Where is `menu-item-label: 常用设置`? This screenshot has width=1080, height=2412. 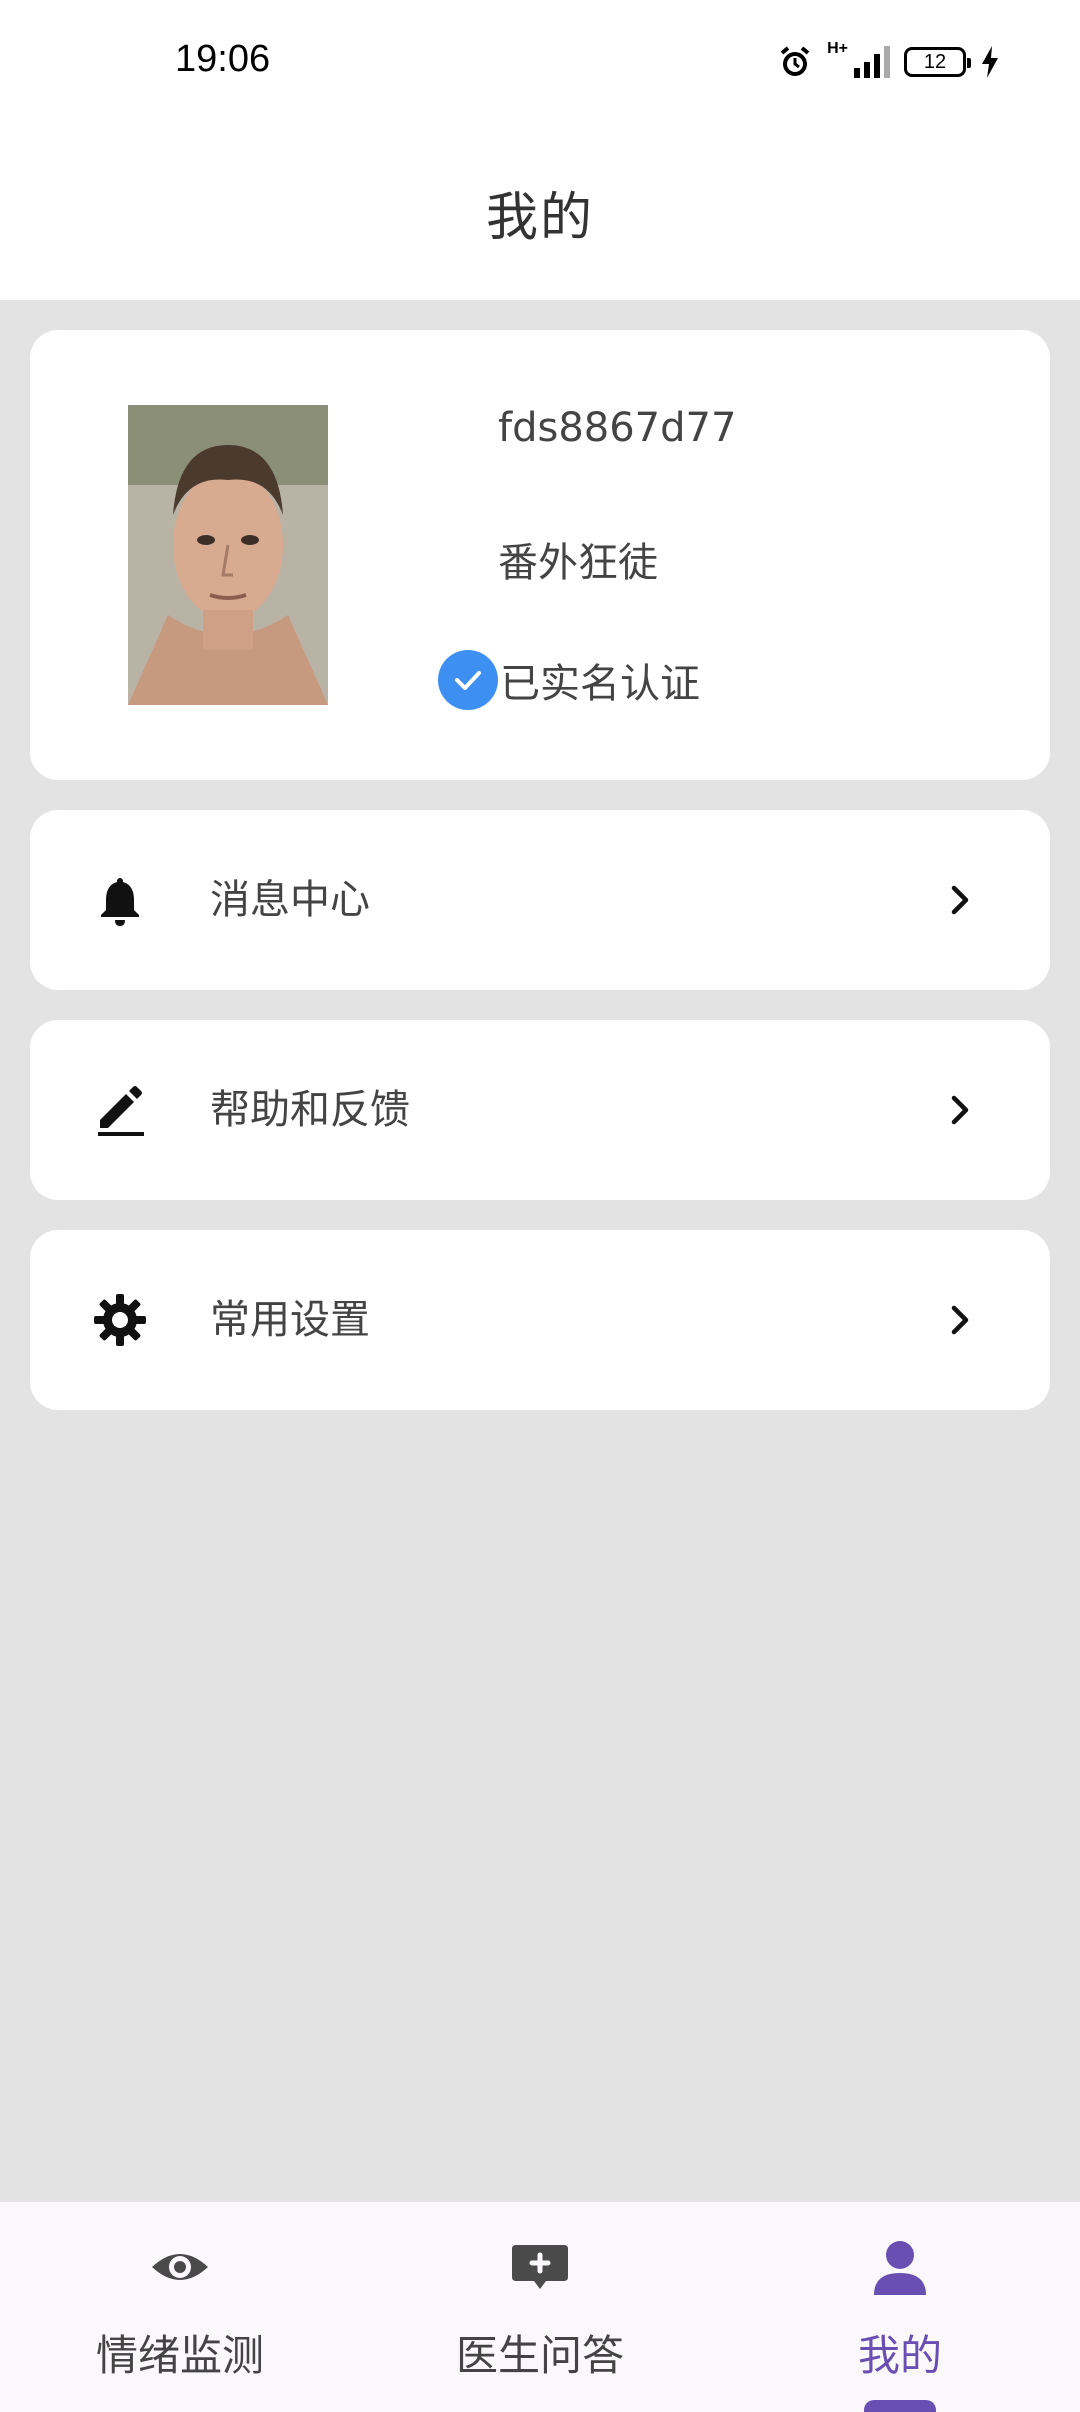
menu-item-label: 常用设置 is located at coordinates (290, 1320).